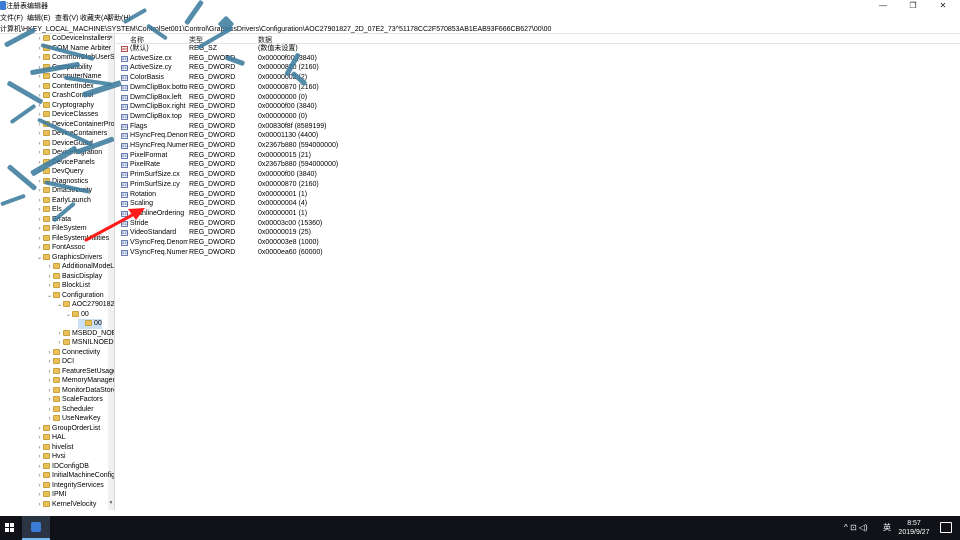  What do you see at coordinates (7, 525) in the screenshot?
I see `windows-logo-icon` at bounding box center [7, 525].